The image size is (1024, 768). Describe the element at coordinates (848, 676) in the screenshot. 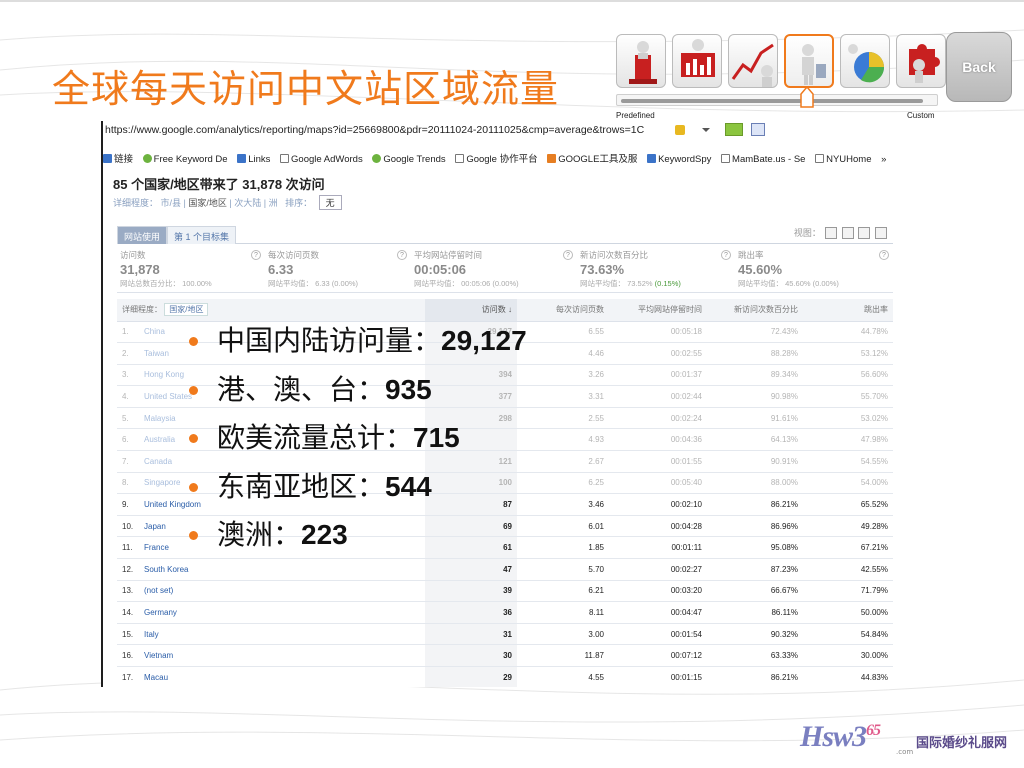

I see `bounce-cell: 44.83%` at that location.